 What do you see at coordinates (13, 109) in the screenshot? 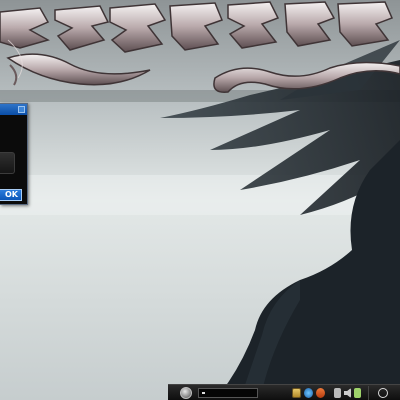
I see `dialog-titlebar` at bounding box center [13, 109].